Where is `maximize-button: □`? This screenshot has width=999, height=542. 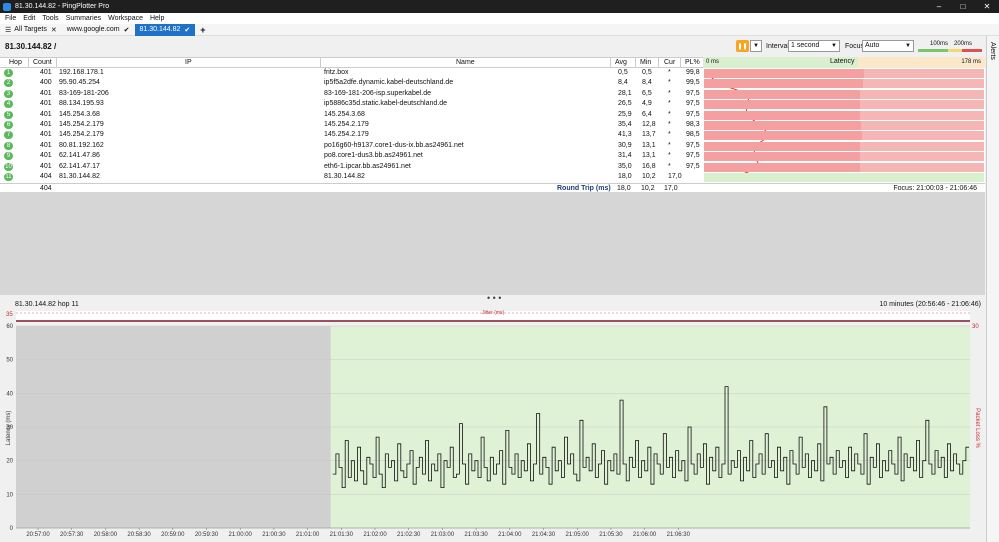
maximize-button: □ is located at coordinates (963, 6).